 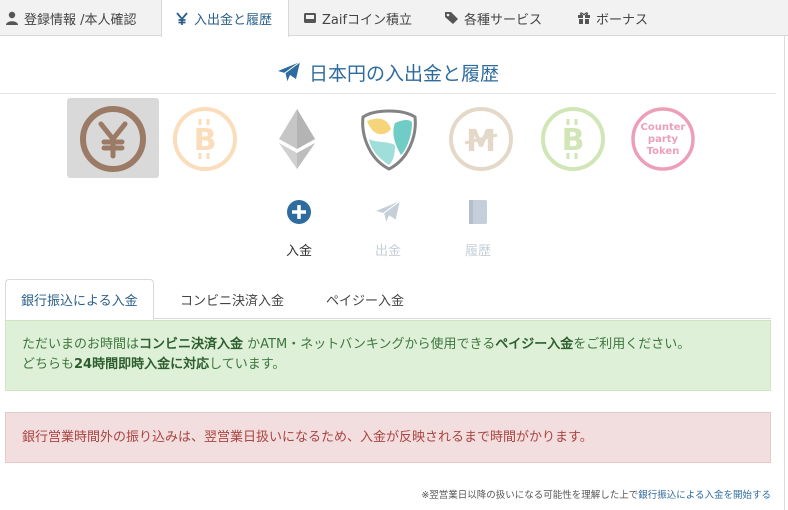 I want to click on monacoin-icon: M, so click(x=481, y=139).